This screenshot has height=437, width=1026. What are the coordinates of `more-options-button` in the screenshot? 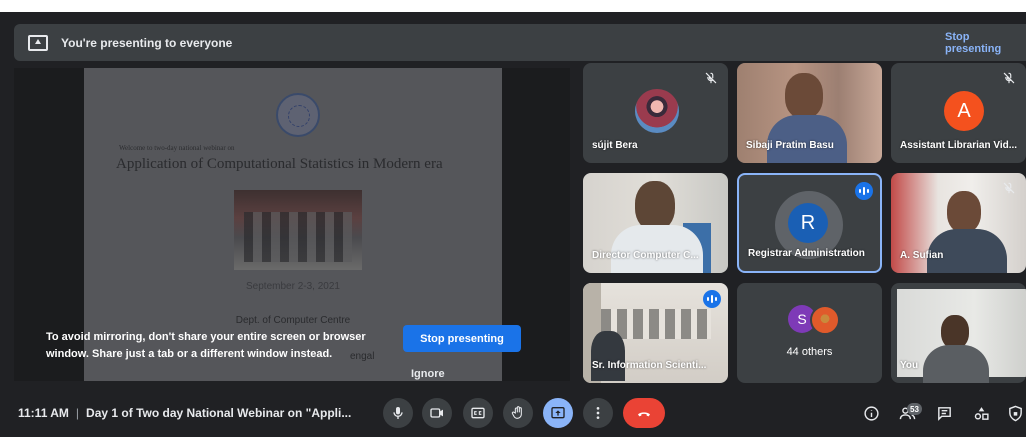 It's located at (598, 413).